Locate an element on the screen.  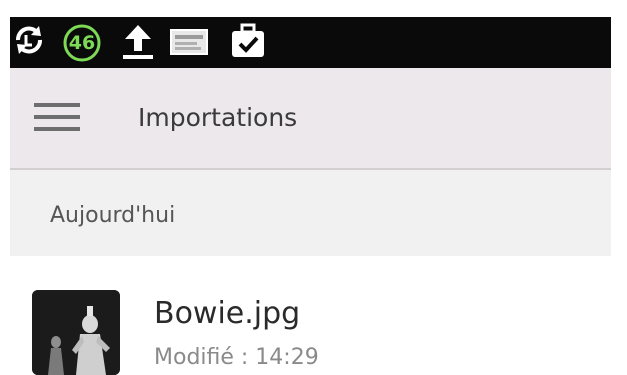
hamburger-menu-icon is located at coordinates (57, 117).